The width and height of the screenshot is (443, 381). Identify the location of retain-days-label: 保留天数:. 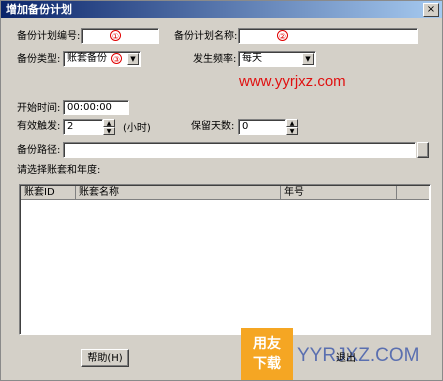
(213, 126).